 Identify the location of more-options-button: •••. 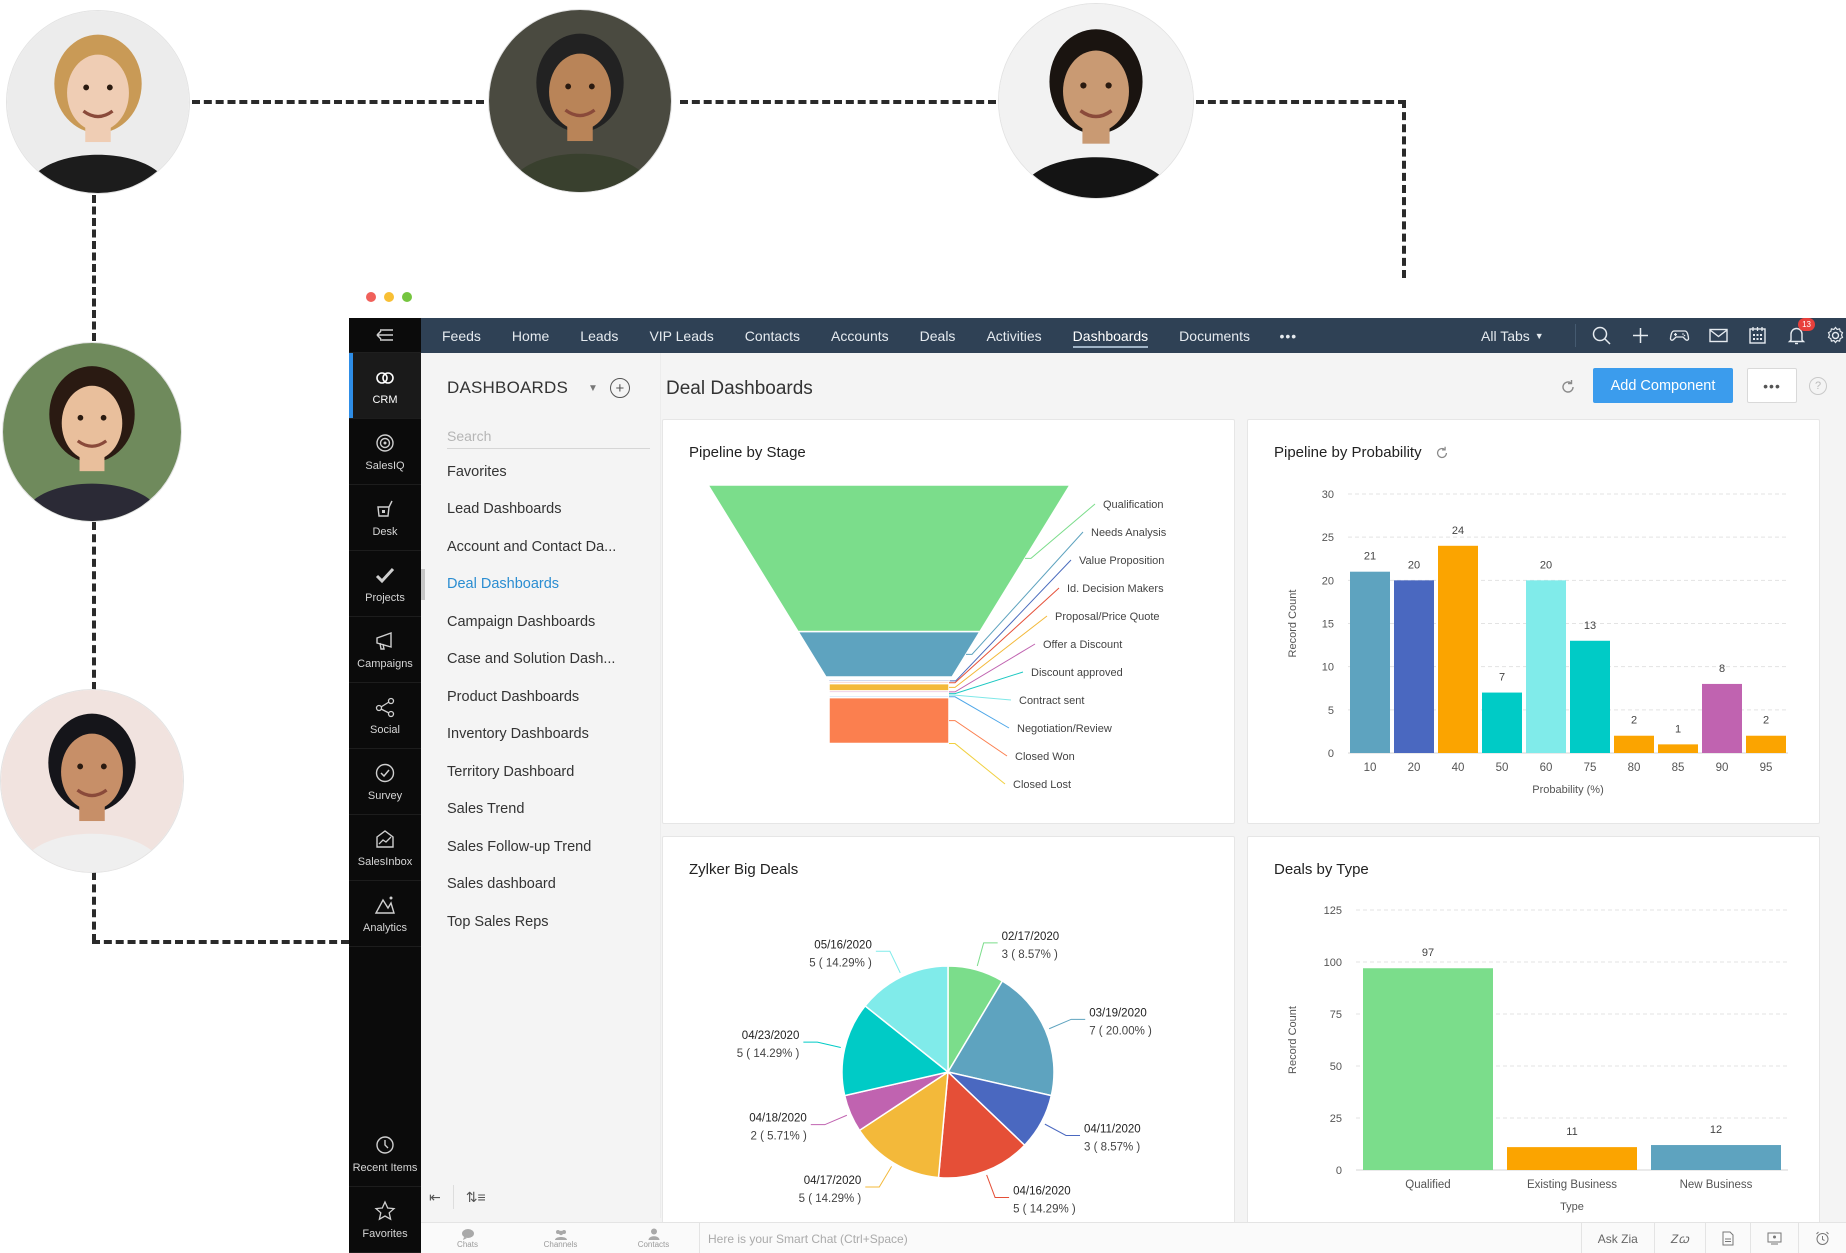
(1772, 385).